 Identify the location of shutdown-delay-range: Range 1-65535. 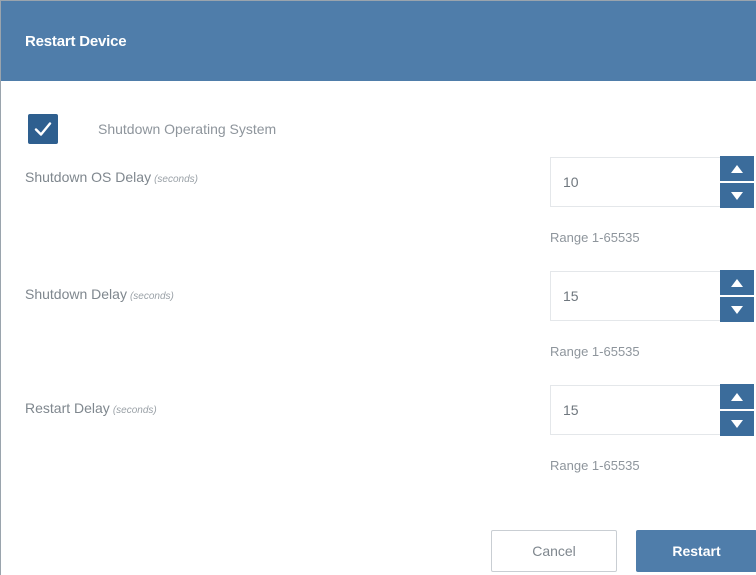
(595, 351).